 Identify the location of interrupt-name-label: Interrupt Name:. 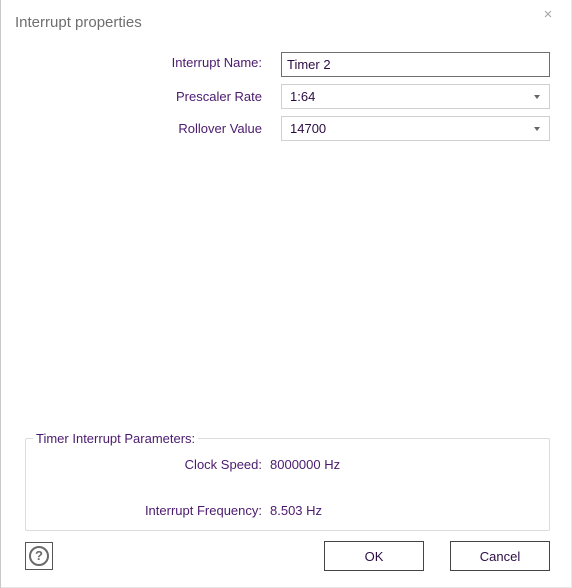
(216, 62).